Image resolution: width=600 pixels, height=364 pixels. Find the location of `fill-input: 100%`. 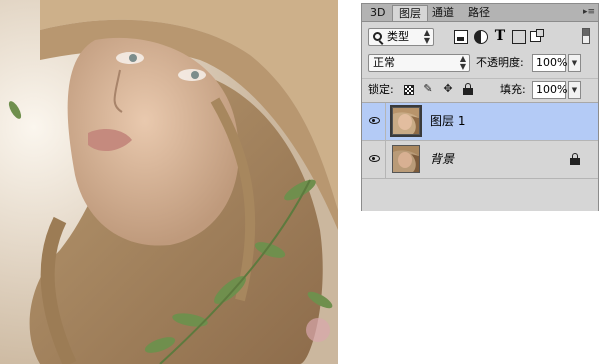

fill-input: 100% is located at coordinates (549, 90).